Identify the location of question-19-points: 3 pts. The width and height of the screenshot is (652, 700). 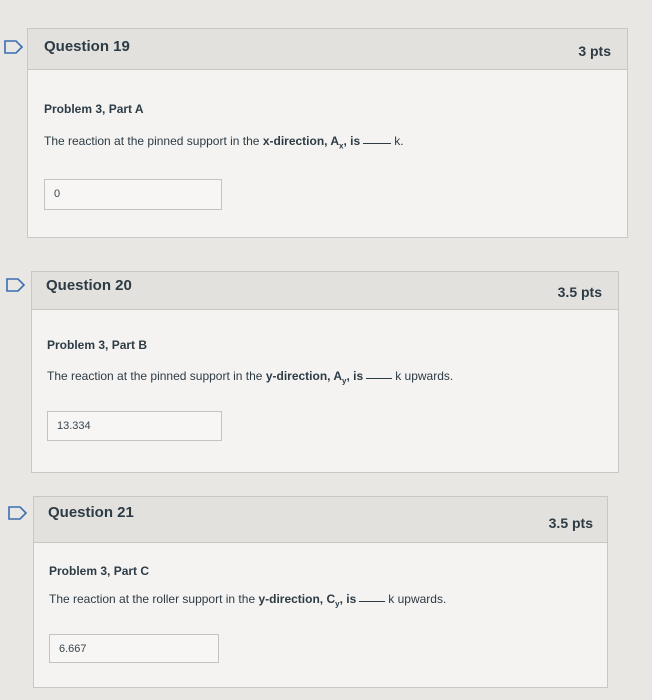
(594, 51).